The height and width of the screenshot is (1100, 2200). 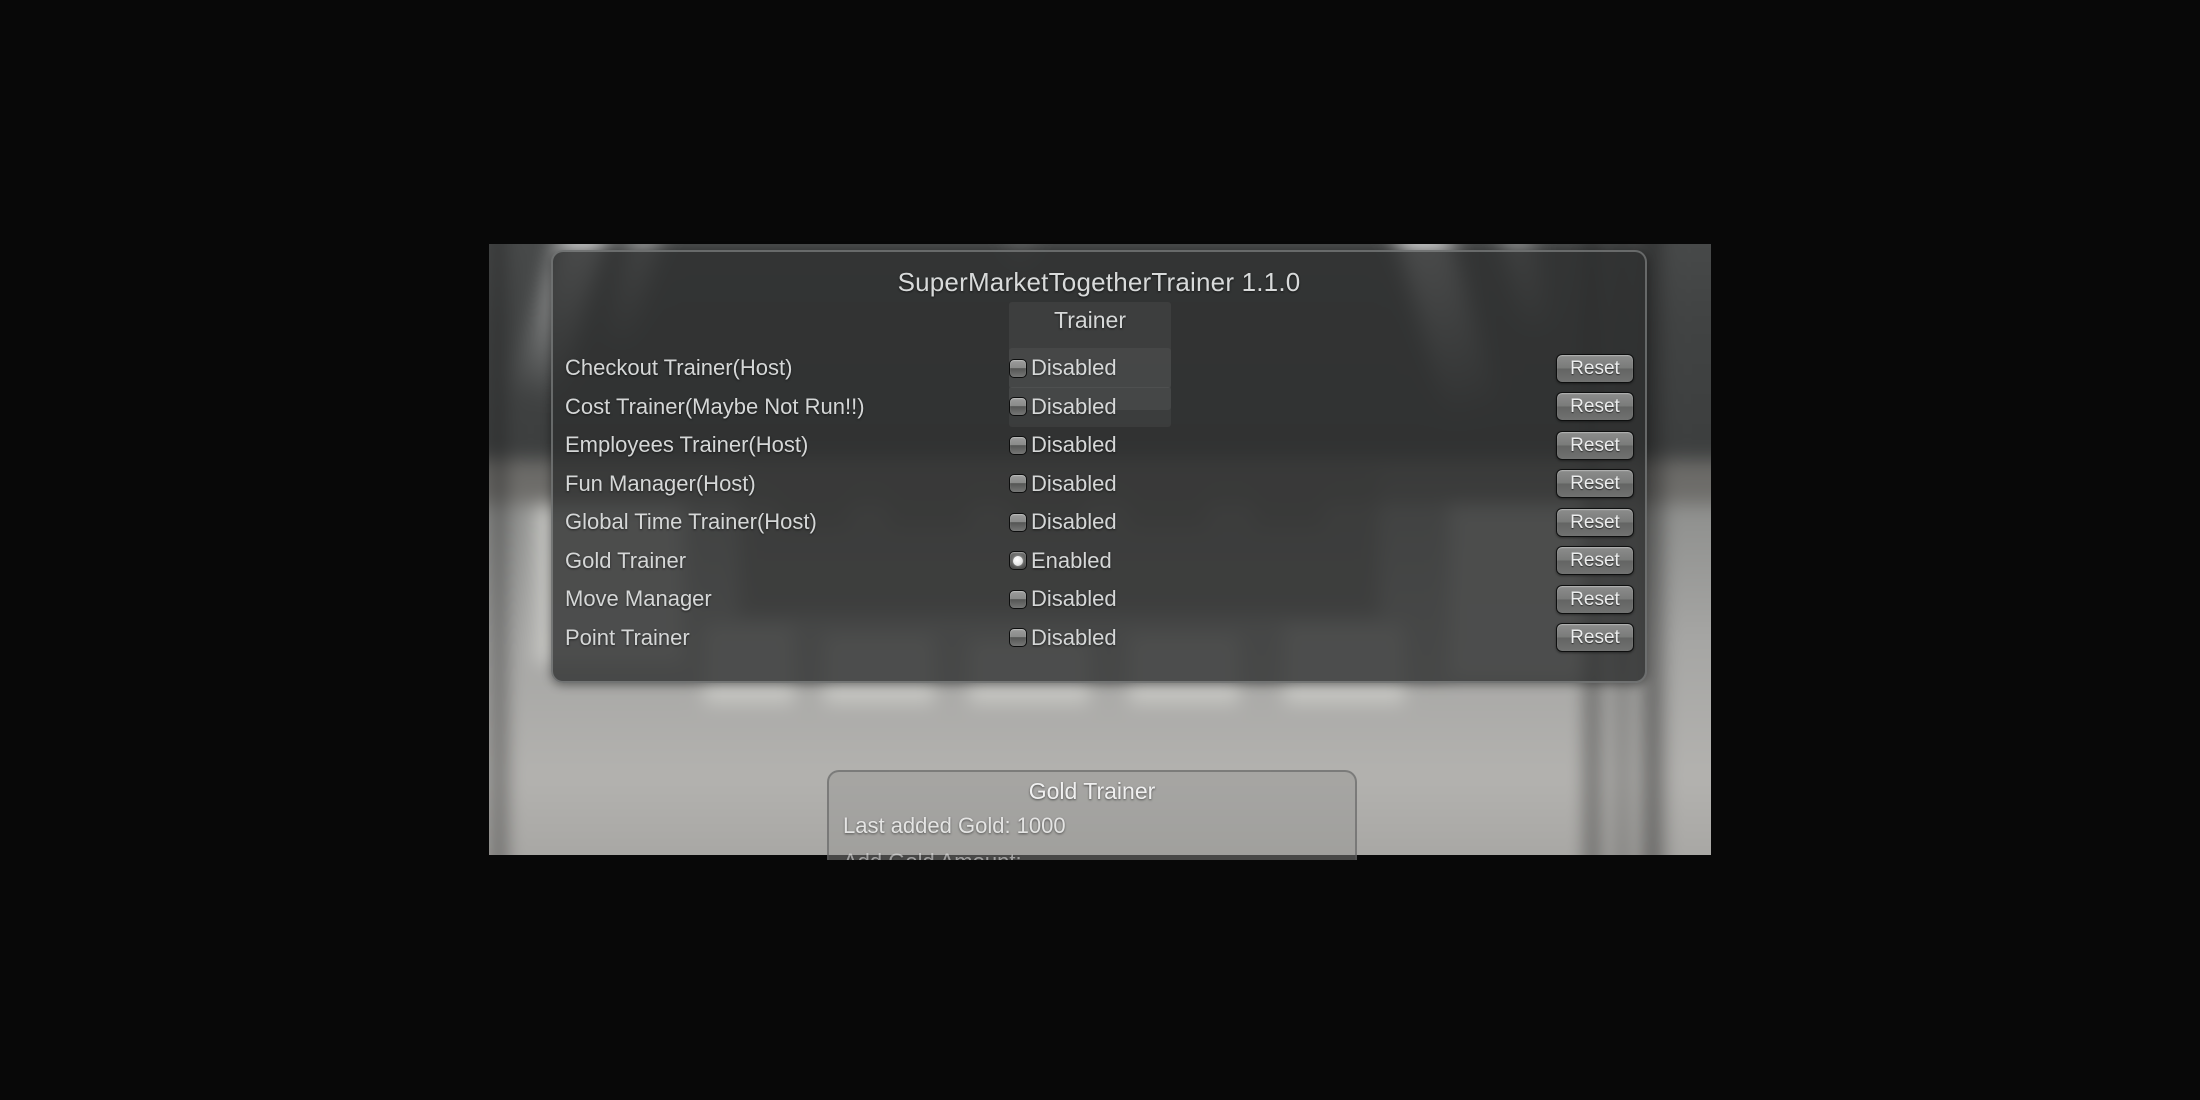 I want to click on panel-title: SuperMarketTogetherTrainer 1.1.0, so click(x=1099, y=282).